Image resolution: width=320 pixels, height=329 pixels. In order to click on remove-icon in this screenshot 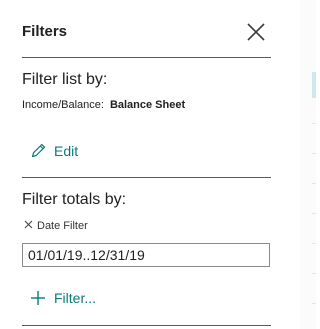, I will do `click(28, 224)`.